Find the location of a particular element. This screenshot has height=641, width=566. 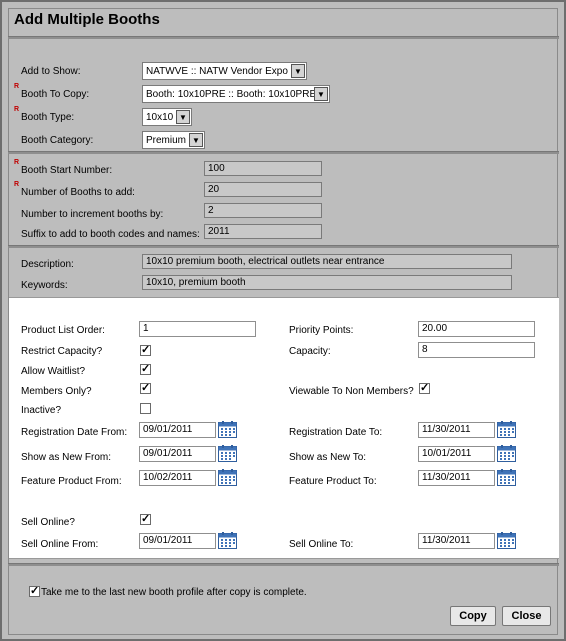

add-to-show-select: NATWVE :: NATW Vendor Expo ▼ is located at coordinates (224, 71).